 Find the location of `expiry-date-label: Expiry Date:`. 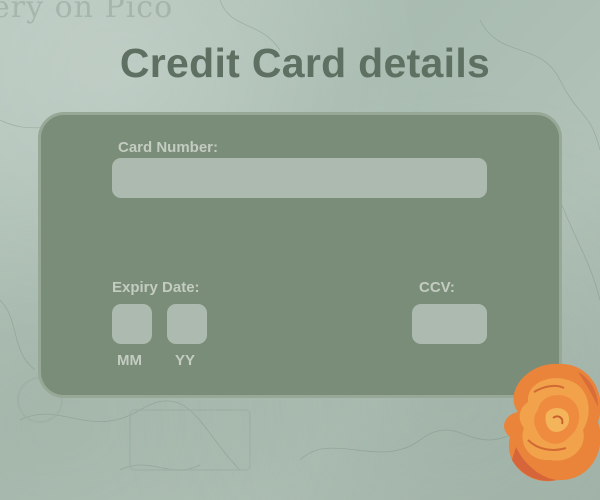

expiry-date-label: Expiry Date: is located at coordinates (156, 287).